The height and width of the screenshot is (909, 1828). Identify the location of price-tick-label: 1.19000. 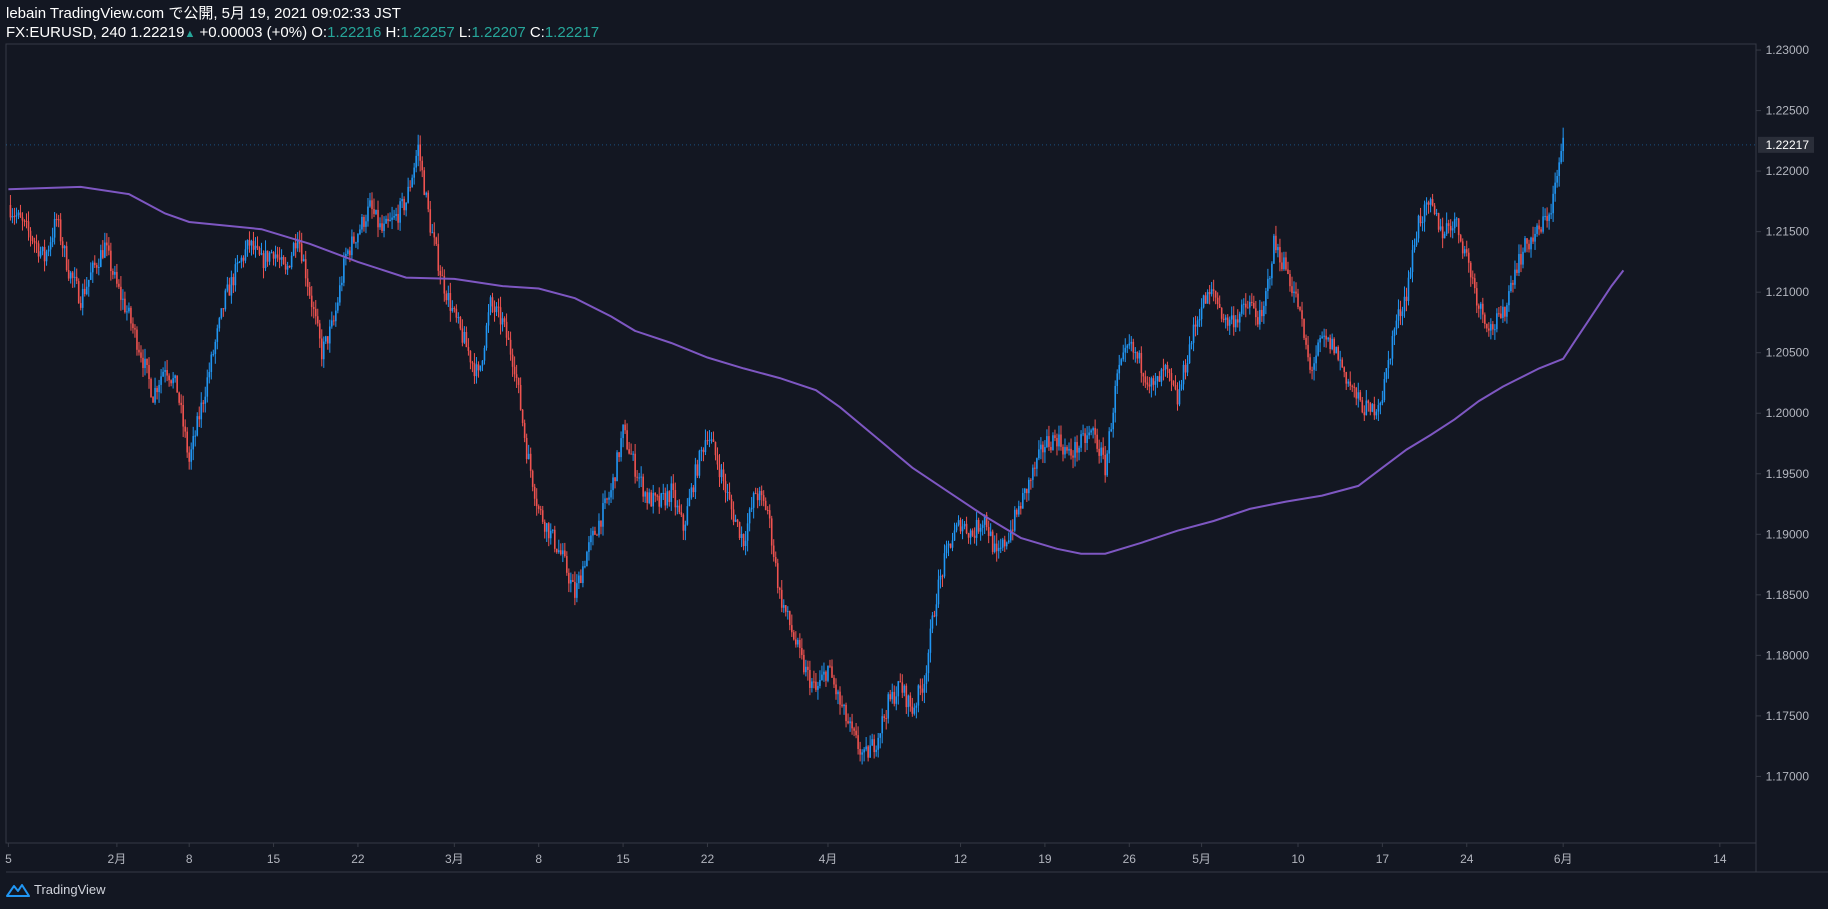
(1788, 534).